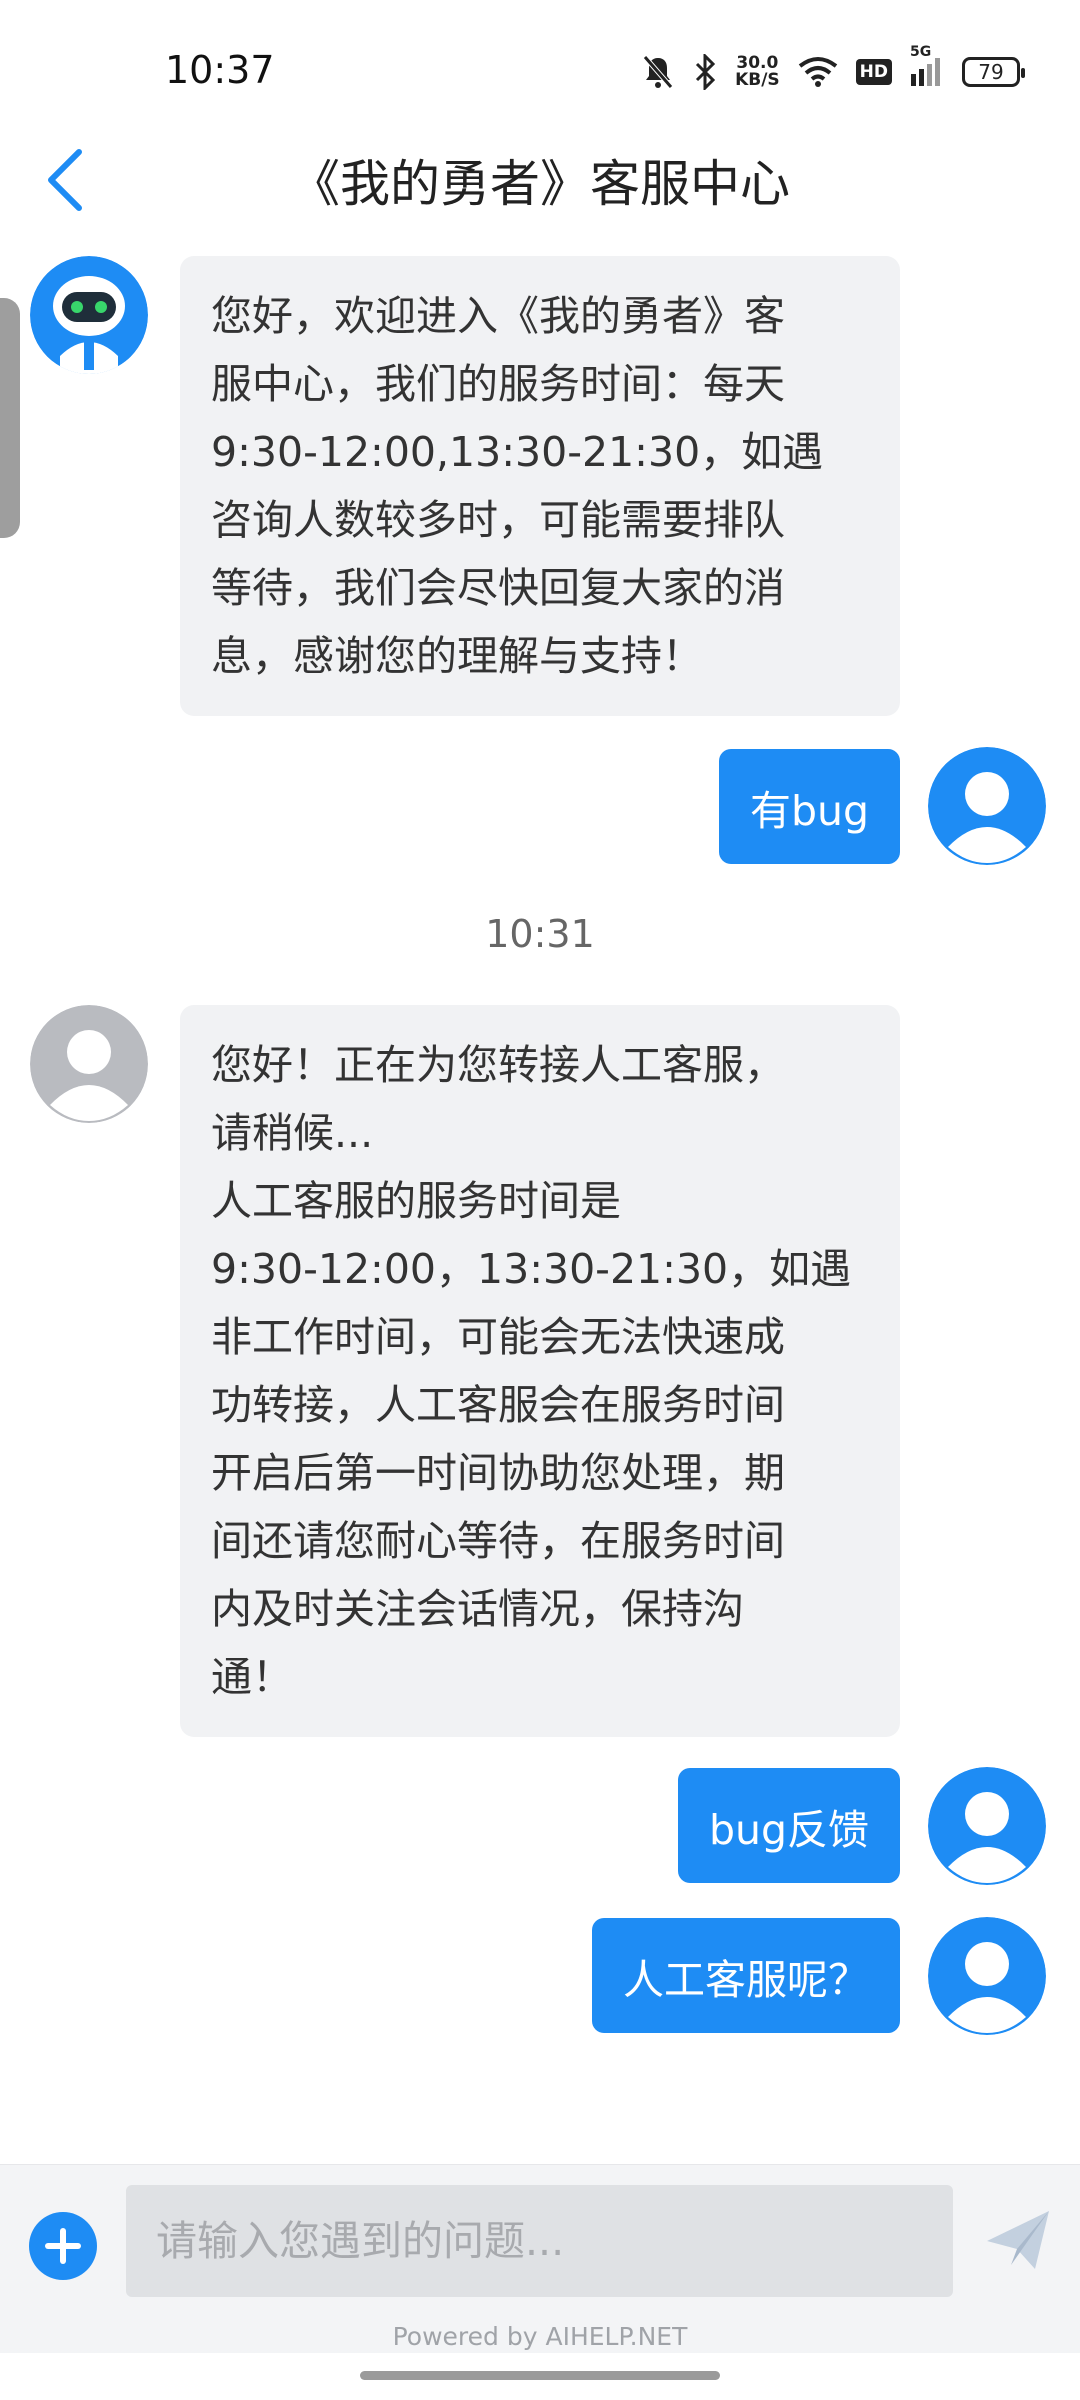  Describe the element at coordinates (540, 934) in the screenshot. I see `time-divider: 10:31` at that location.